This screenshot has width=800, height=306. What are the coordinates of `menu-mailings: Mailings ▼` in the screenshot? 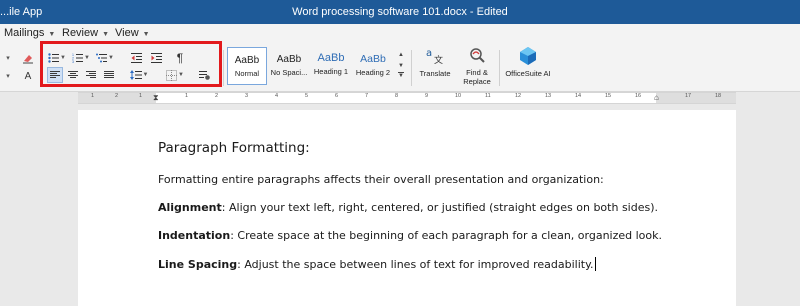 It's located at (29, 33).